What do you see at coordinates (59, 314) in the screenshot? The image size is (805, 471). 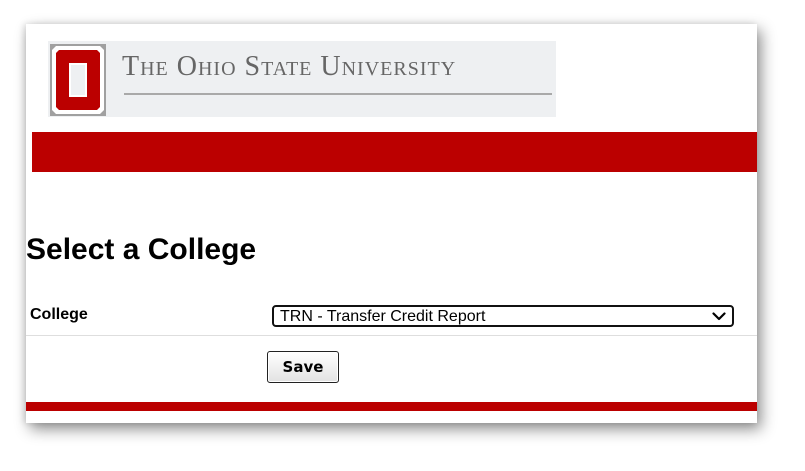 I see `college-label: College` at bounding box center [59, 314].